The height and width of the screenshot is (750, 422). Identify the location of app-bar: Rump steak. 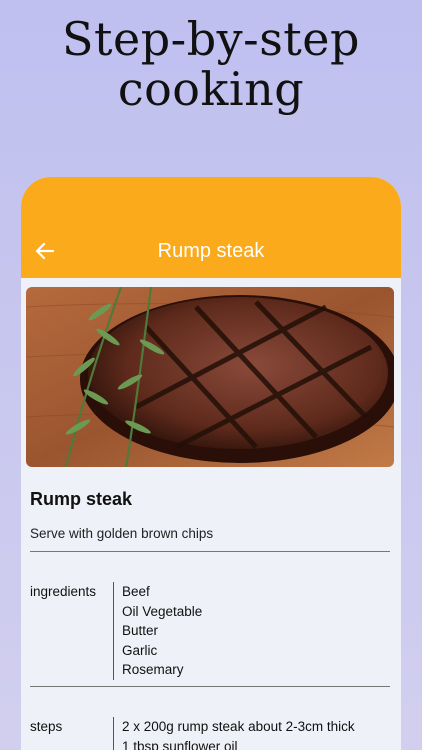
(211, 227).